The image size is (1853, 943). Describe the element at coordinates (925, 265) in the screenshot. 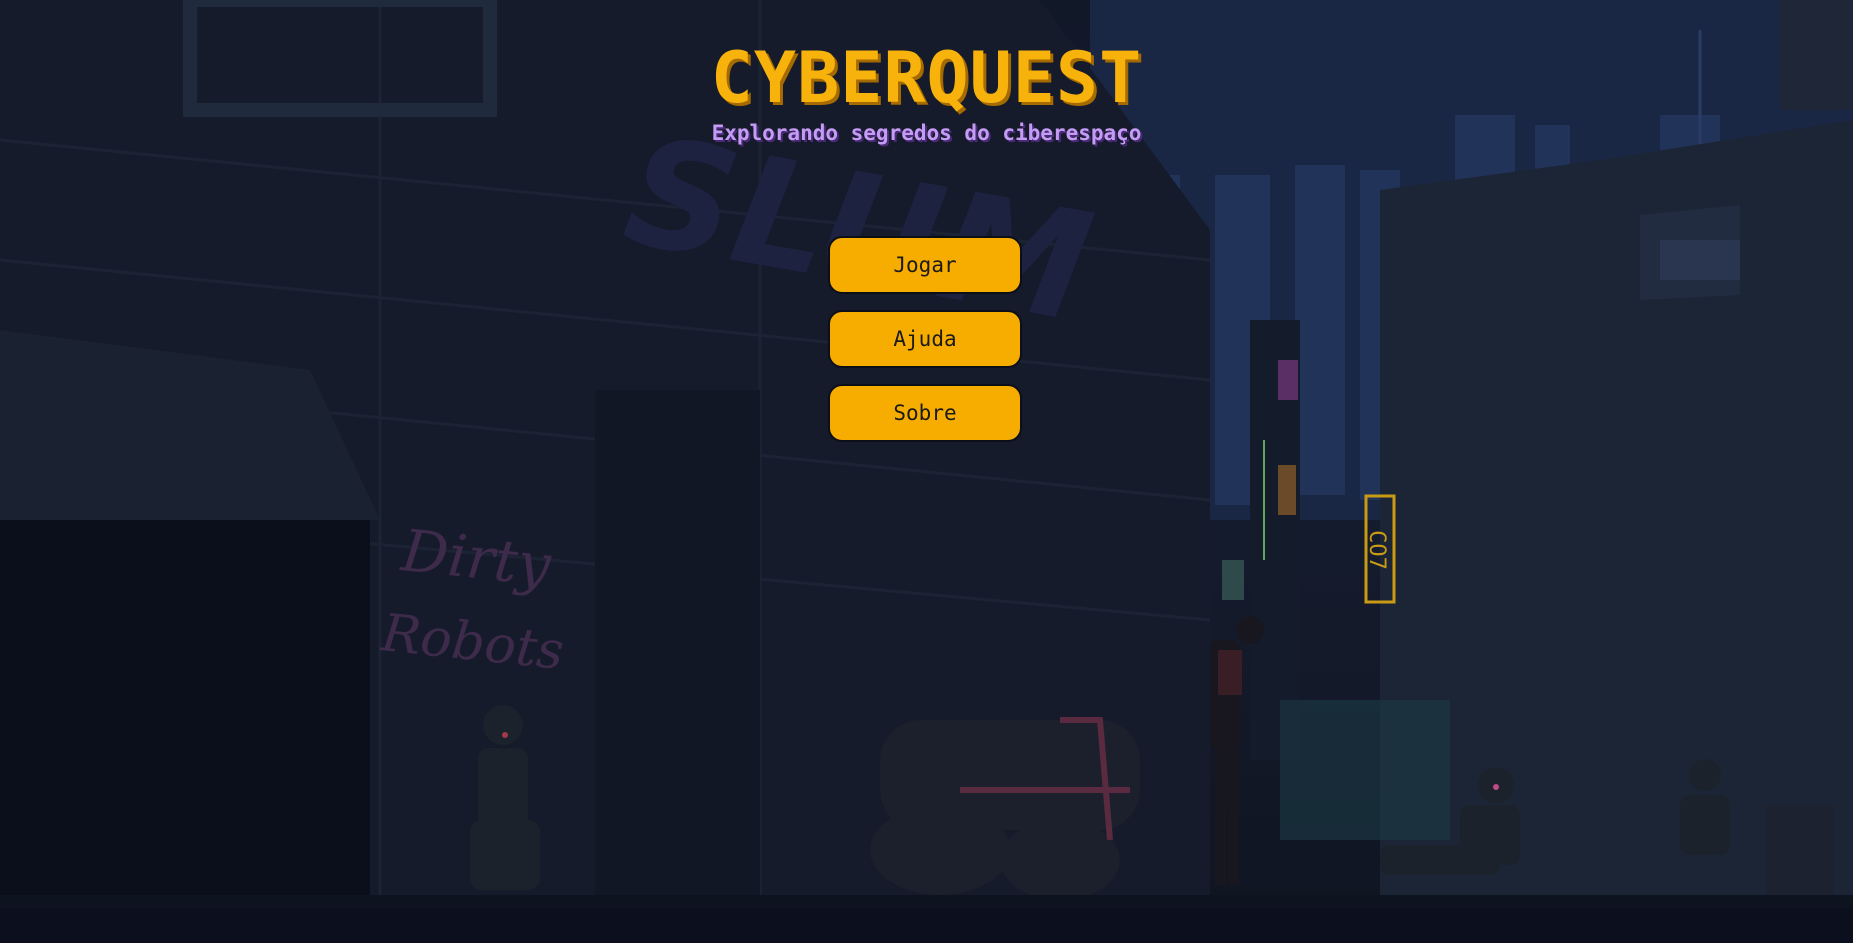

I see `play-button: Jogar` at that location.